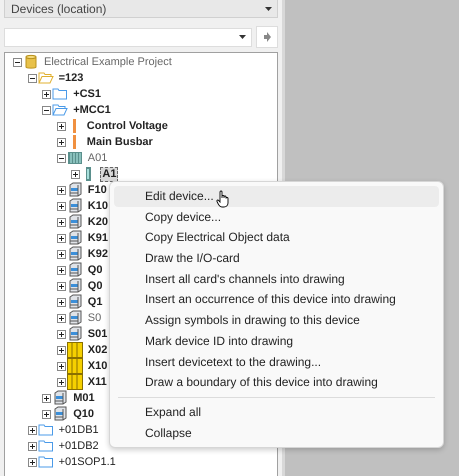 The height and width of the screenshot is (476, 459). I want to click on tree-item: X11, so click(97, 382).